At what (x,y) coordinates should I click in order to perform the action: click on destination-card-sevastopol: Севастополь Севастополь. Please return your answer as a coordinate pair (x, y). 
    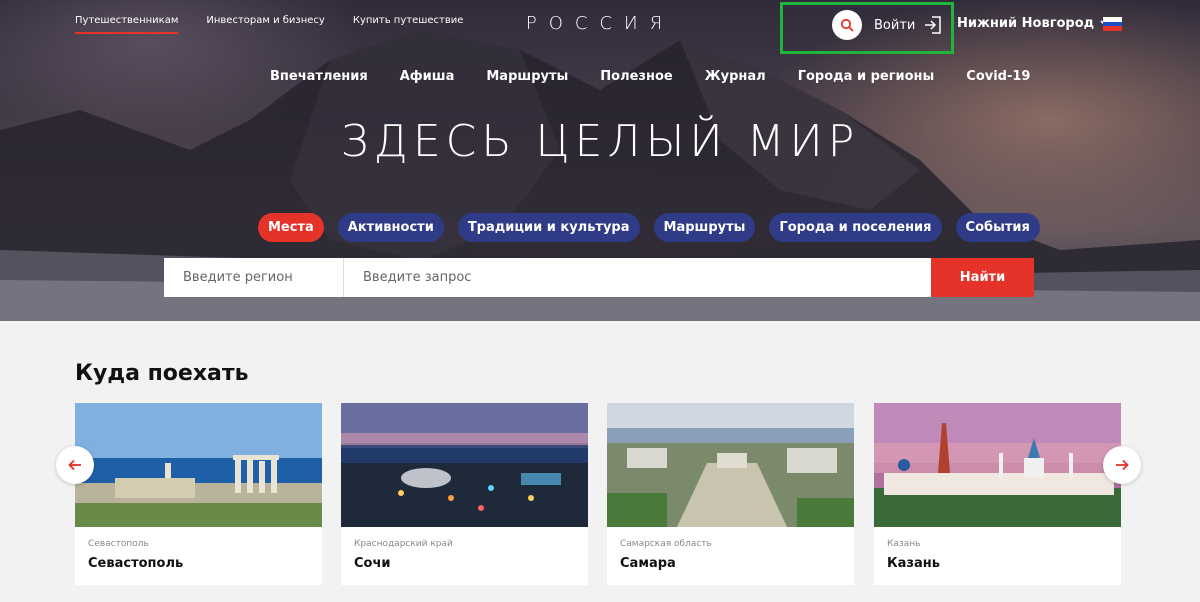
    Looking at the image, I should click on (198, 494).